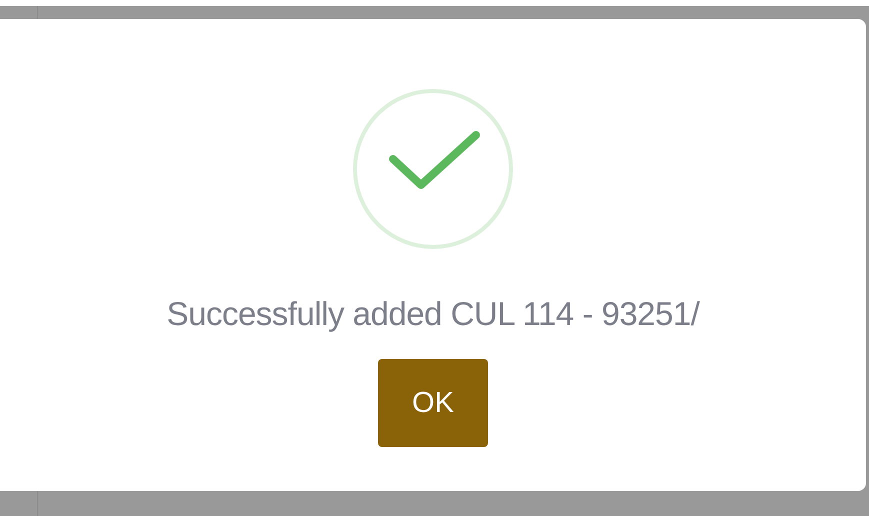 This screenshot has width=869, height=516. Describe the element at coordinates (433, 314) in the screenshot. I see `success-message: Successfully added CUL 114 - 93251/` at that location.